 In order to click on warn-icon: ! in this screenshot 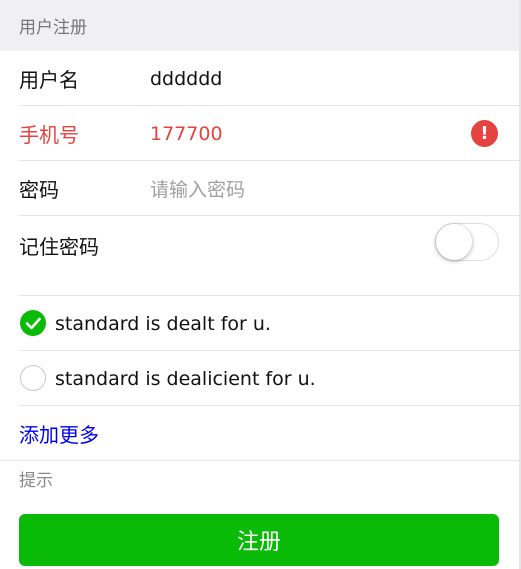, I will do `click(484, 133)`.